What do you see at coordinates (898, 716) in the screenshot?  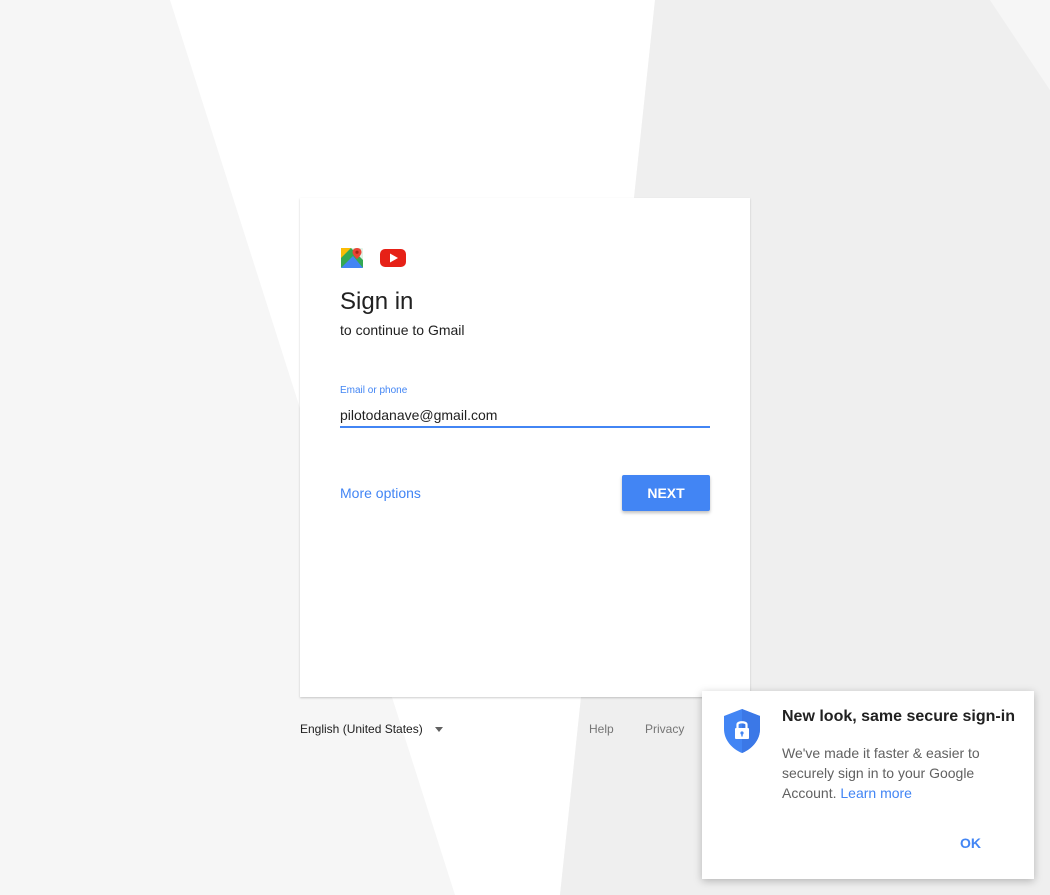 I see `popup-title: New look, same secure sign-in` at bounding box center [898, 716].